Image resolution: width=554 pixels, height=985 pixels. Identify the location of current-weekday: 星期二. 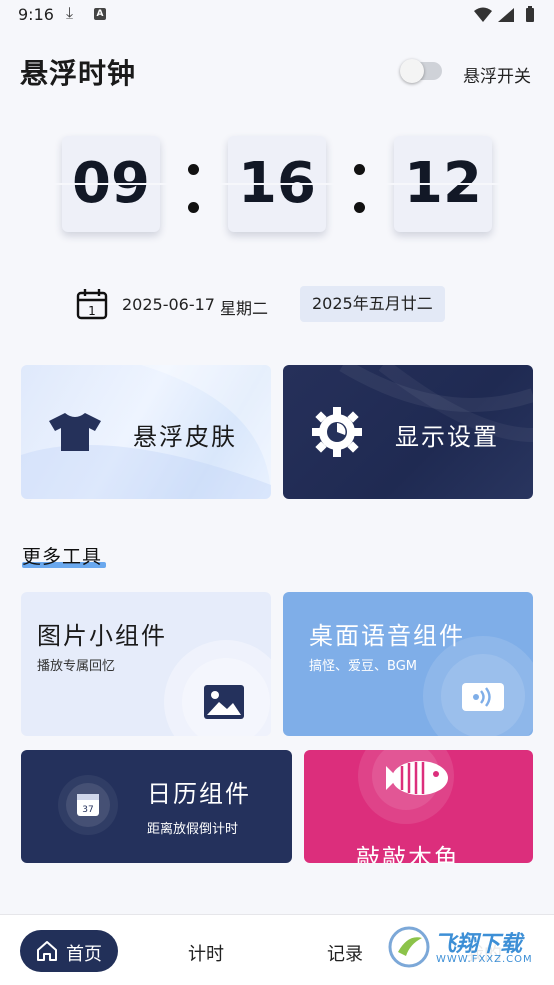
(244, 308).